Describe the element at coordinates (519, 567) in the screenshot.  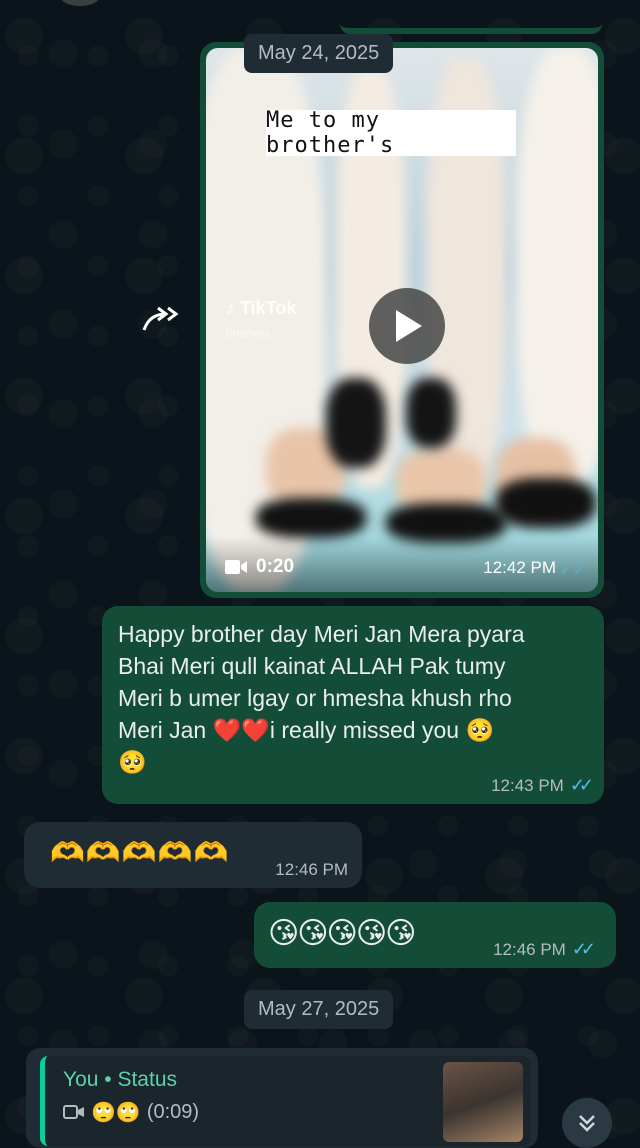
I see `video-timestamp: 12:42 PM` at that location.